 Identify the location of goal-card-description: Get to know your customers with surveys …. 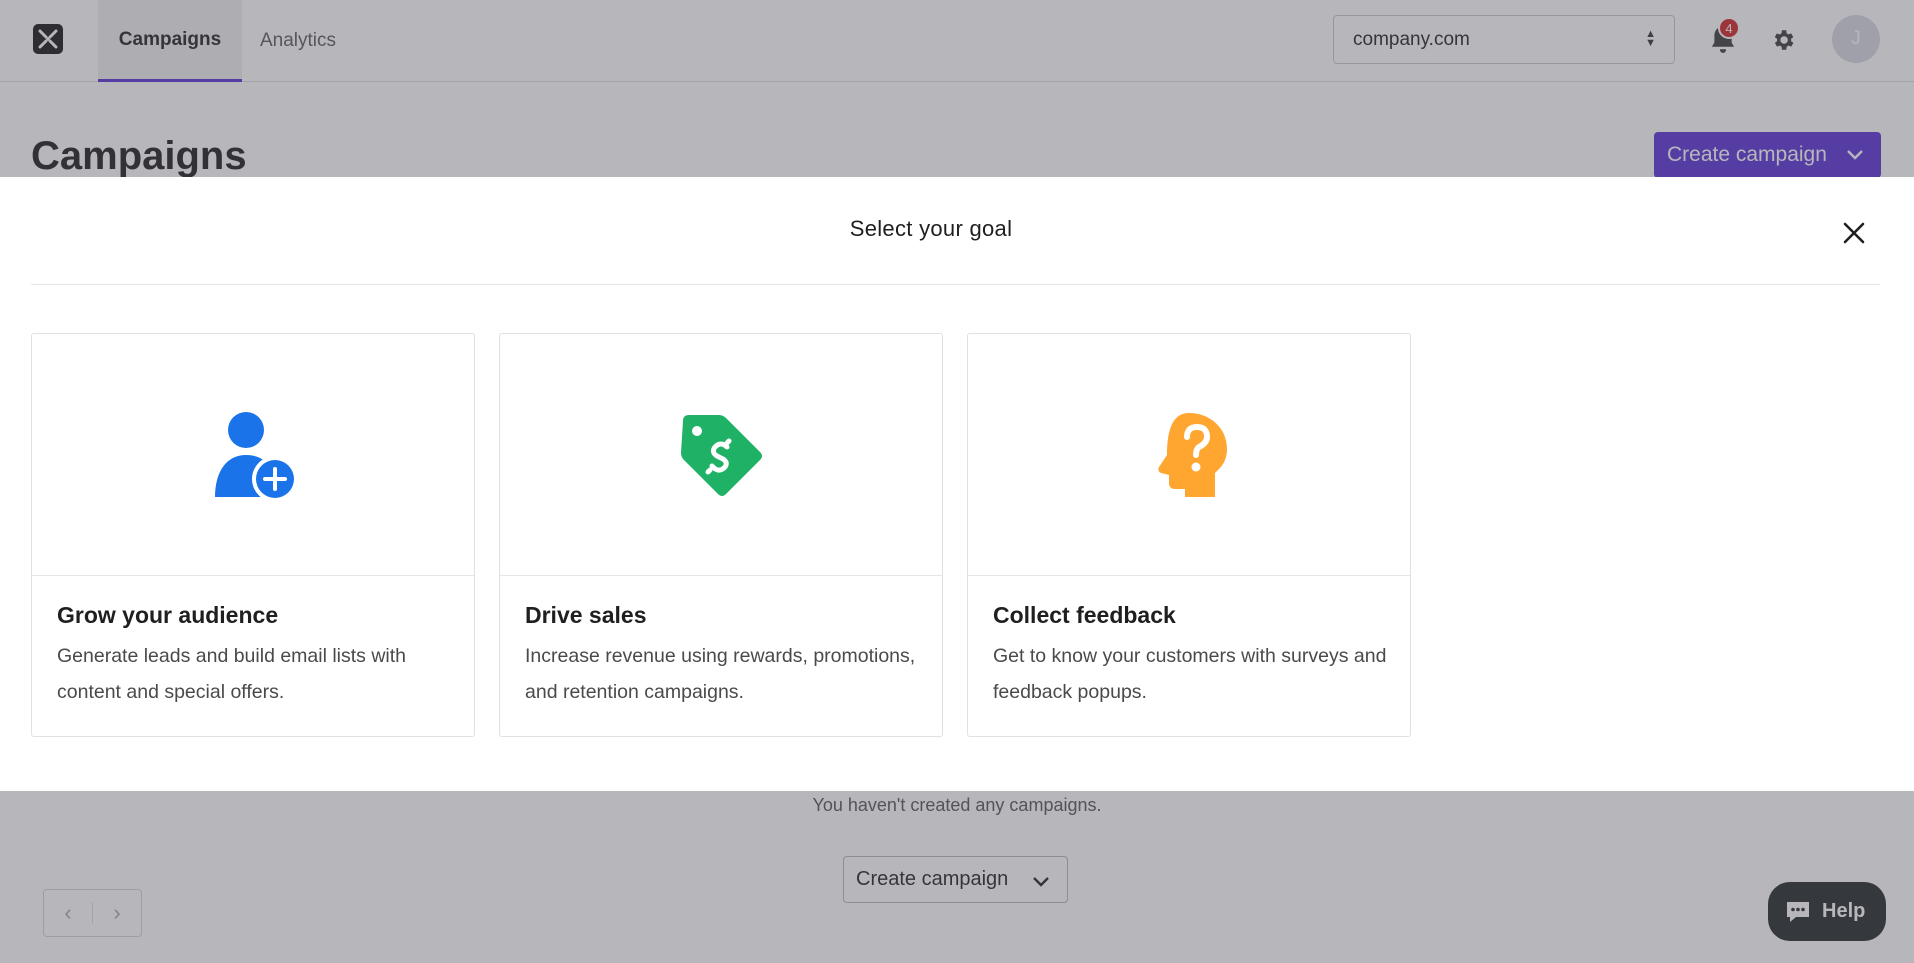
(1190, 674).